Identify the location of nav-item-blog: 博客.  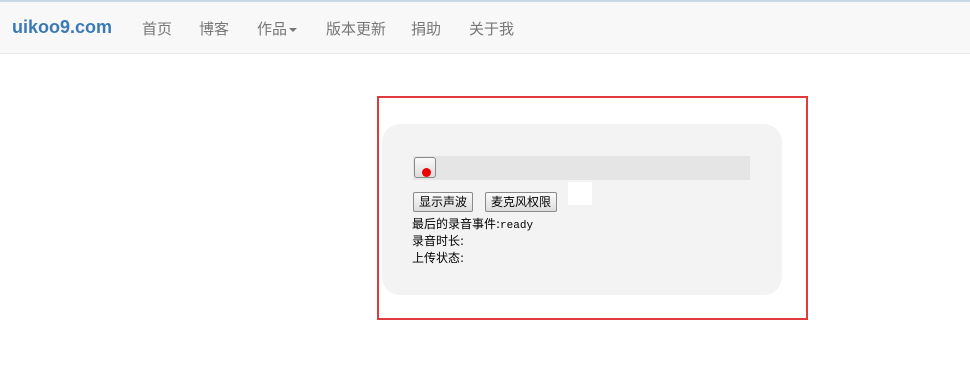
(214, 28).